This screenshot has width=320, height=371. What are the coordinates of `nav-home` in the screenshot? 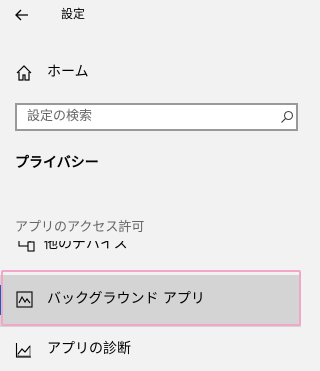 It's located at (152, 72).